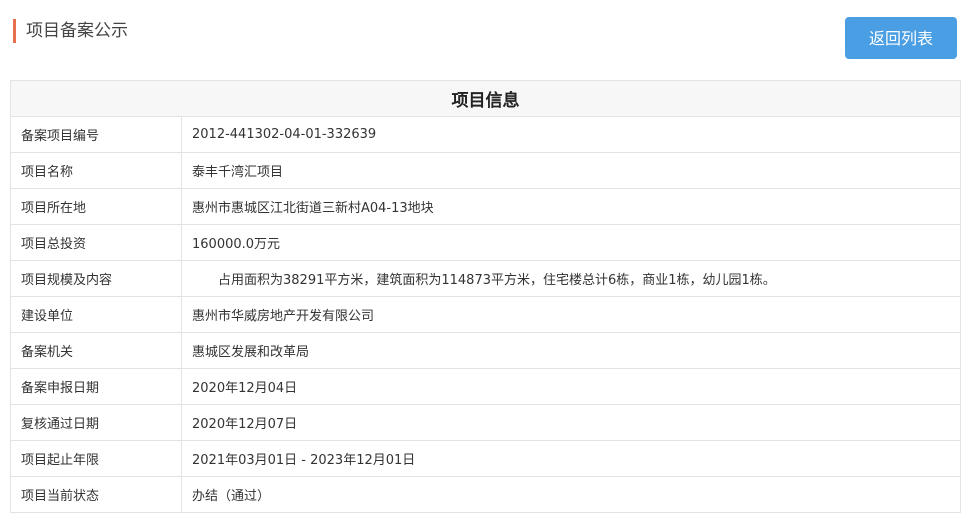  I want to click on table-row: 项目所在地 惠州市惠城区江北街道三新村A04-13地块, so click(485, 206).